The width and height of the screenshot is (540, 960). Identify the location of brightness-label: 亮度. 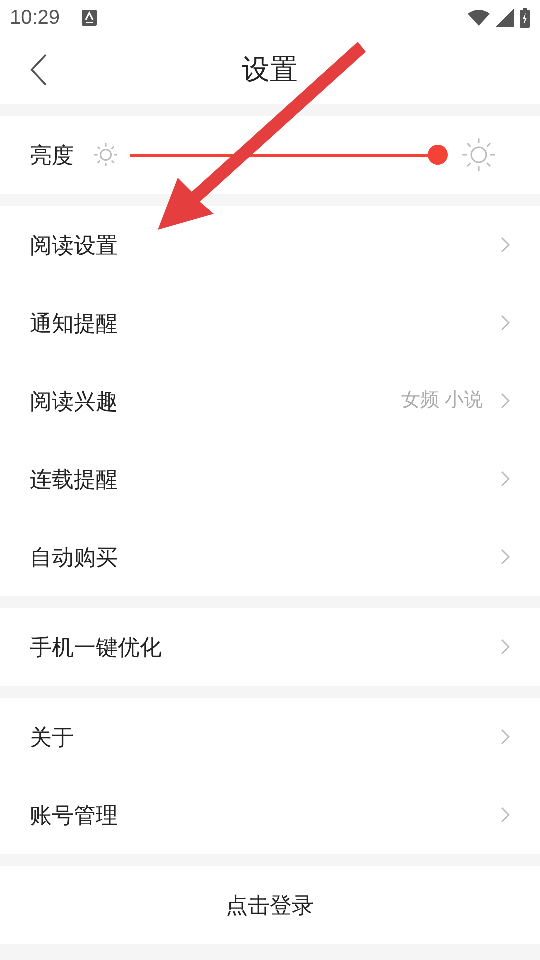
(52, 156).